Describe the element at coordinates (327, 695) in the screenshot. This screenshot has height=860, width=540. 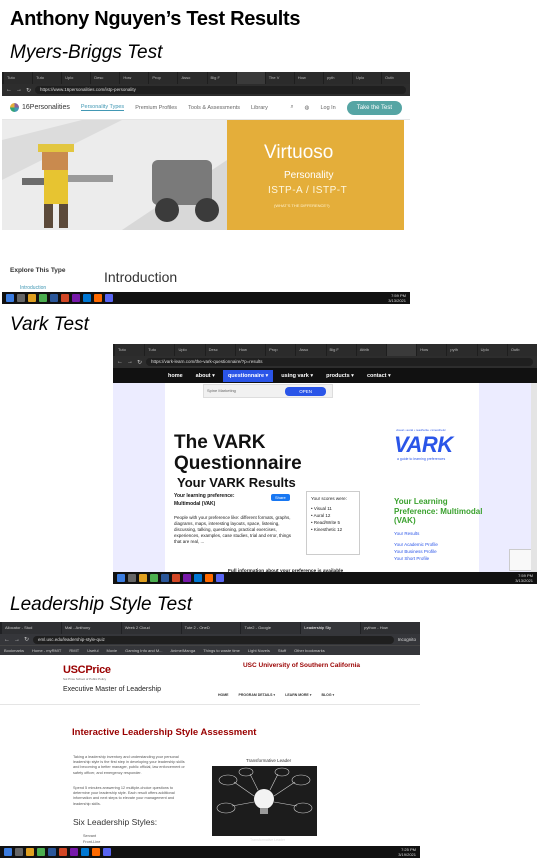
I see `nav-blog: BLOG ▾` at that location.